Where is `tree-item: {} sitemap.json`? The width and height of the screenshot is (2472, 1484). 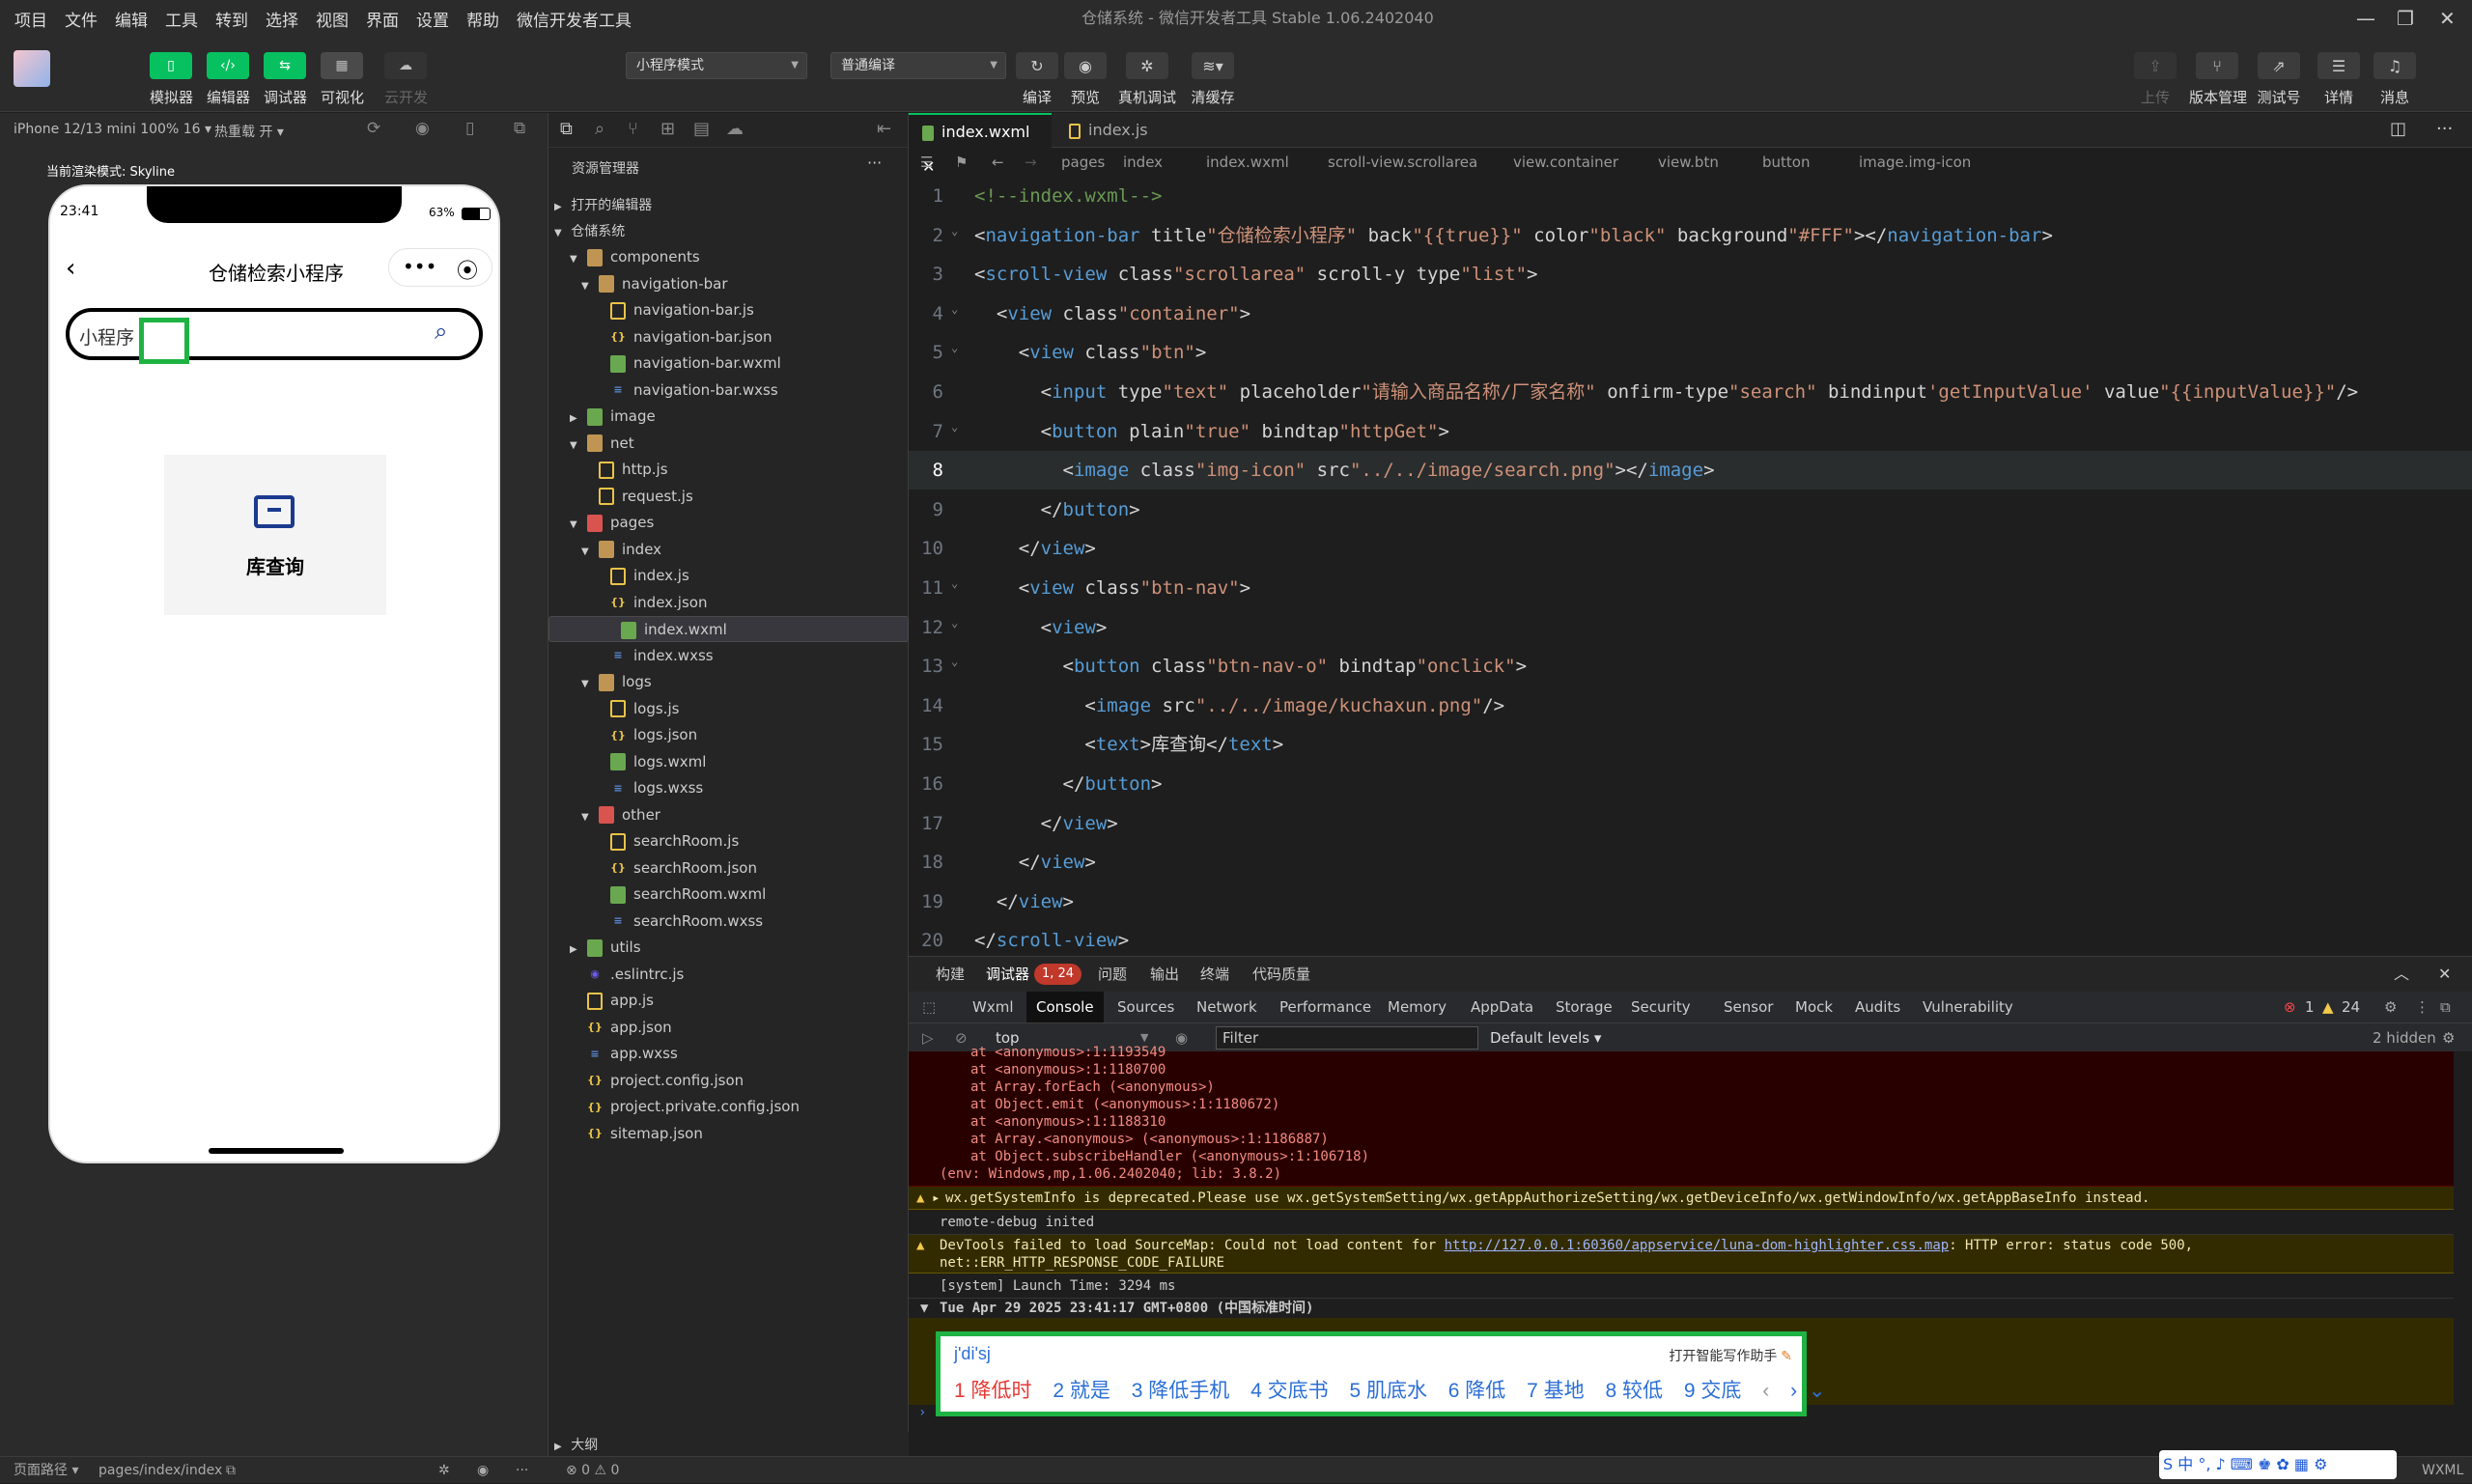
tree-item: {} sitemap.json is located at coordinates (728, 1134).